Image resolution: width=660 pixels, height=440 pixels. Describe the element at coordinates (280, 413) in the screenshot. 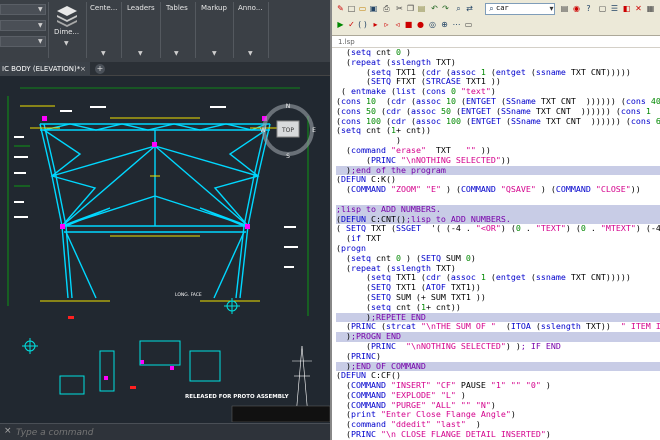

I see `title-block` at that location.